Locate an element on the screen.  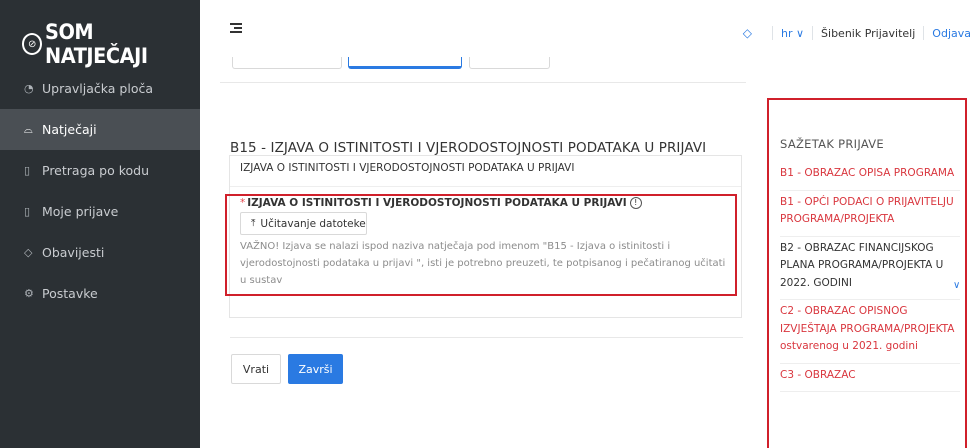
top-bar: ◇ hr ∨ Šibenik Prijavitelj Odjava is located at coordinates (585, 28).